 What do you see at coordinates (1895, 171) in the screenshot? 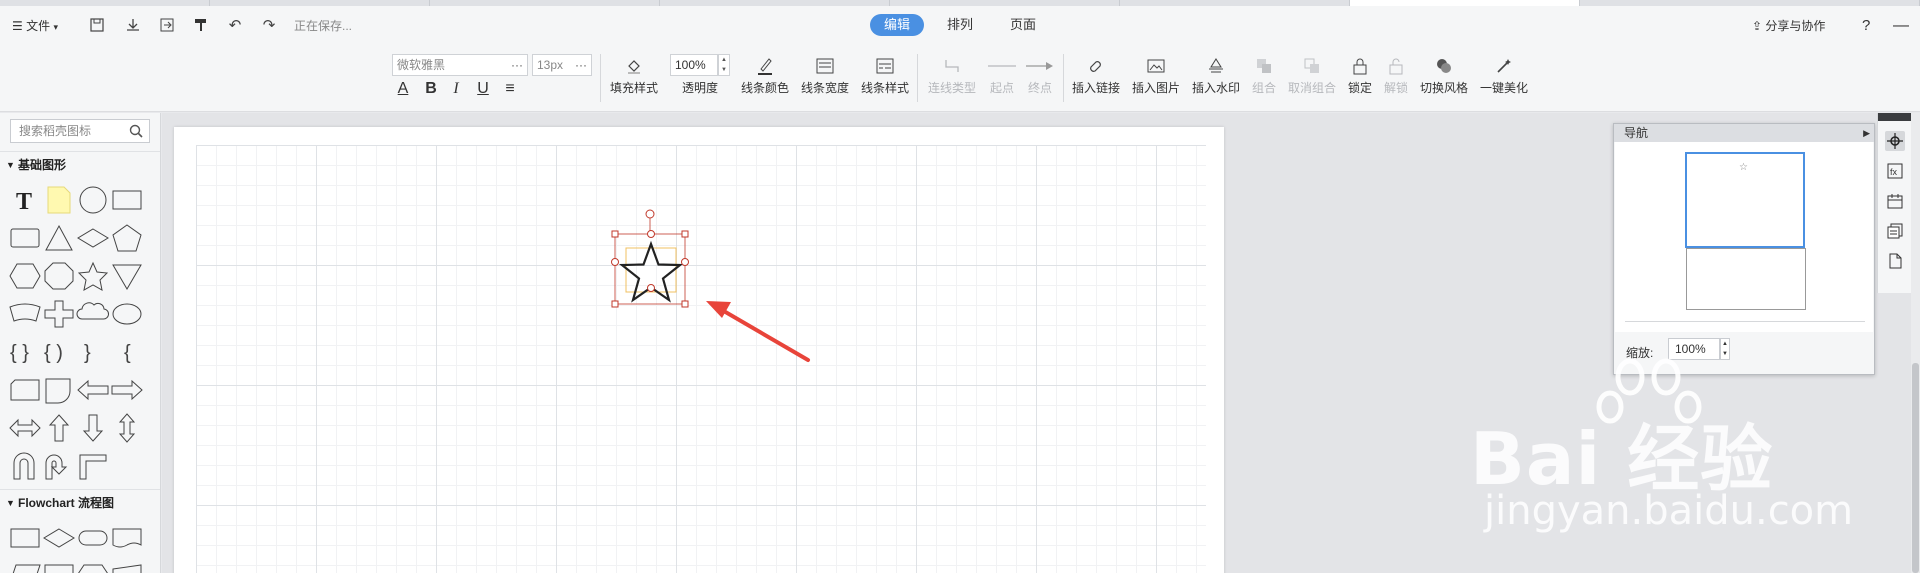
I see `formula-icon: fx` at bounding box center [1895, 171].